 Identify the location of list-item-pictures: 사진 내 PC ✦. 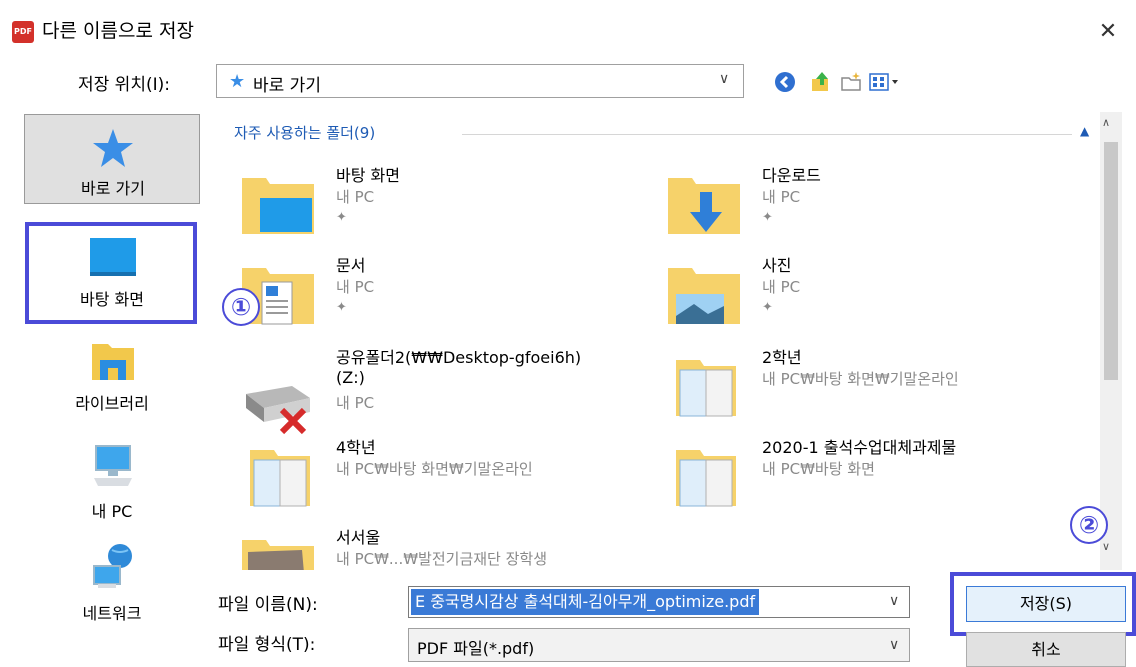
(866, 297).